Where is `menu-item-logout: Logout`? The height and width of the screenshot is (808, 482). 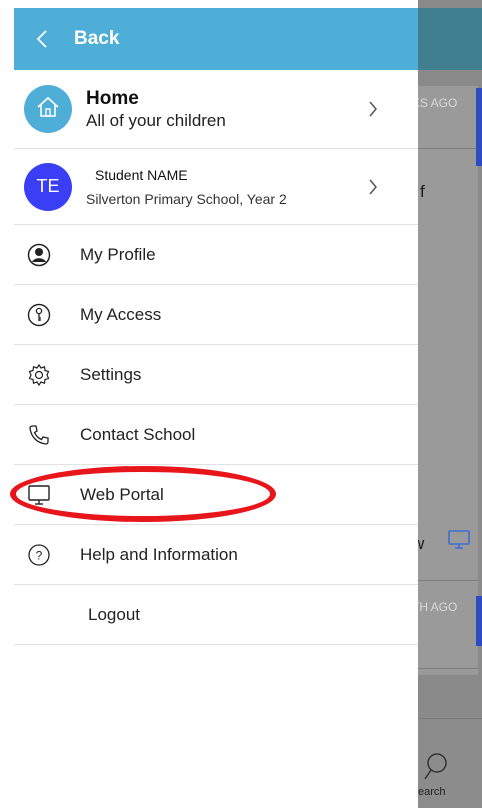
menu-item-logout: Logout is located at coordinates (216, 615).